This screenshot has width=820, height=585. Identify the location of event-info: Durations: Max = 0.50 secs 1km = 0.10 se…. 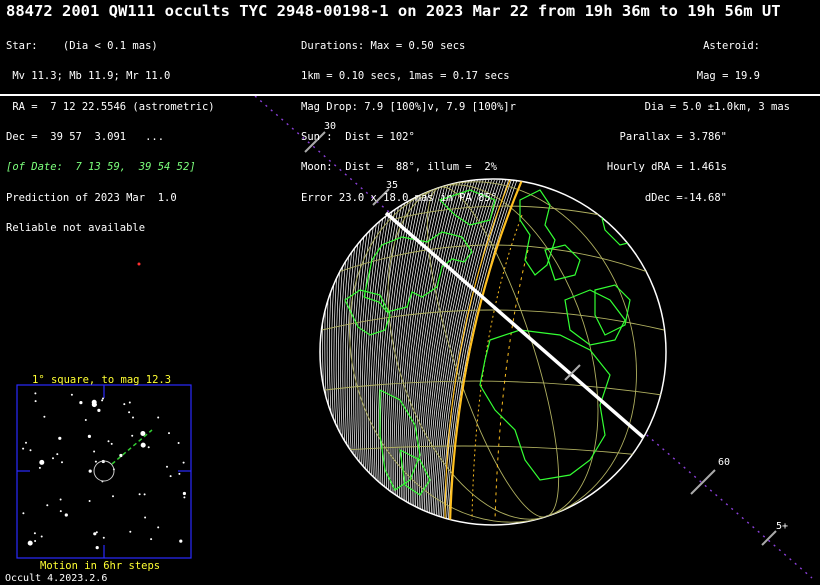
(408, 117).